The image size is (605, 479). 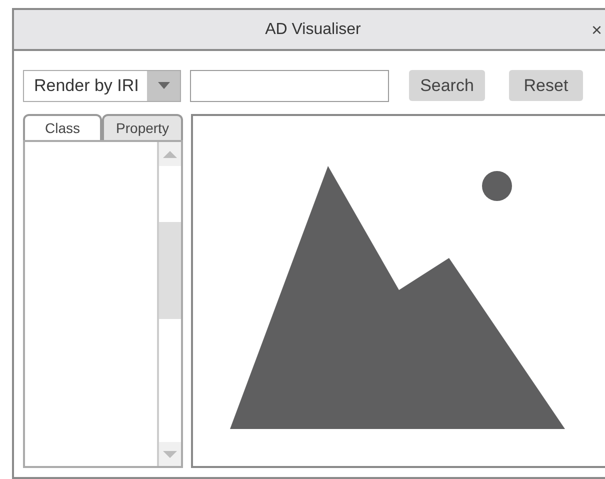 What do you see at coordinates (62, 127) in the screenshot?
I see `tab: Class` at bounding box center [62, 127].